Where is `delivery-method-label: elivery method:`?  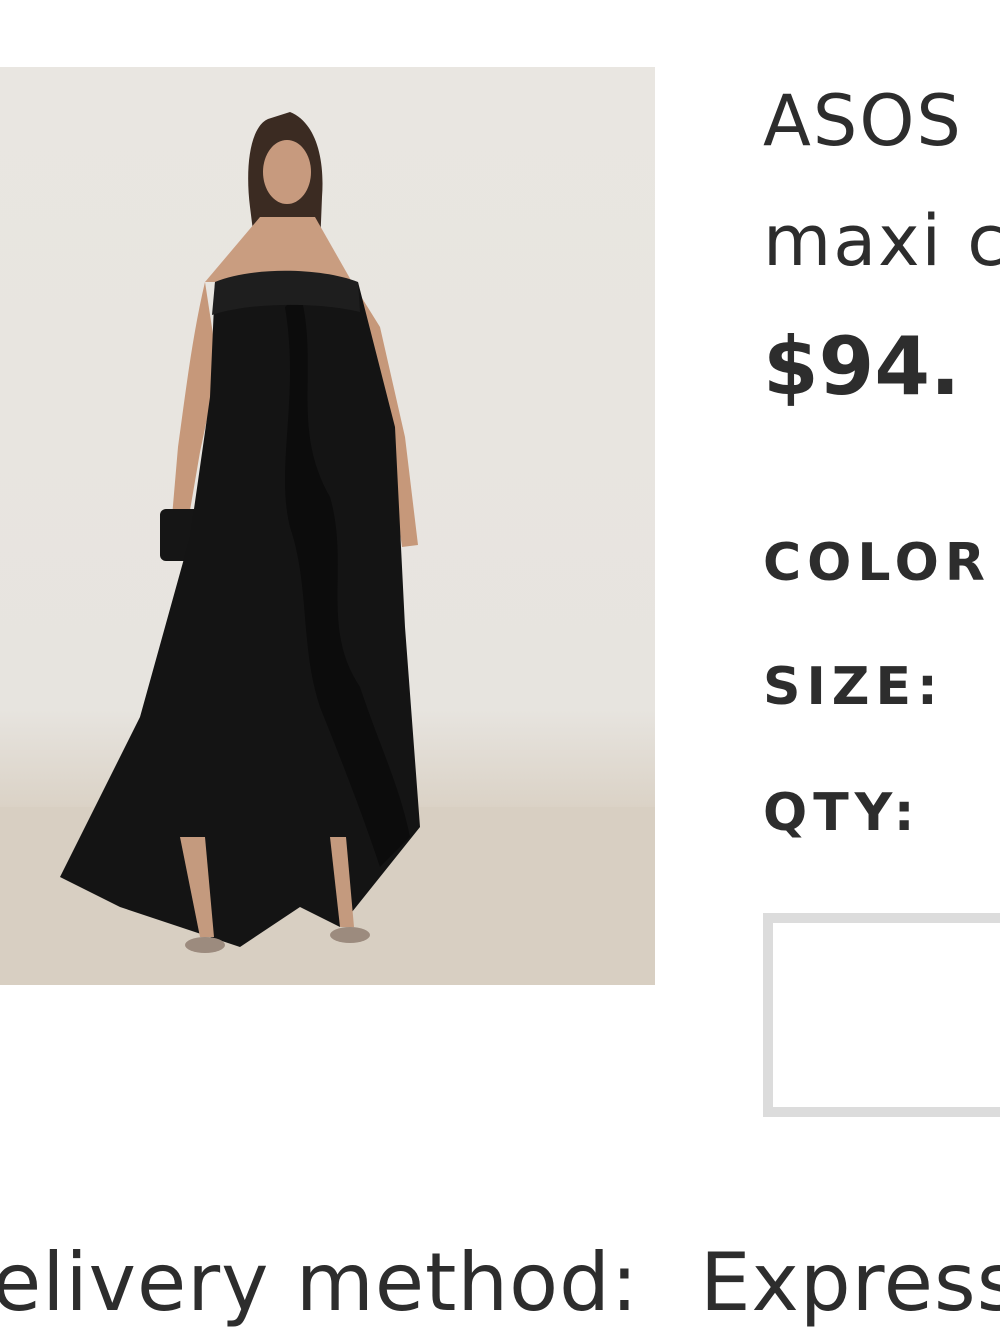 delivery-method-label: elivery method: is located at coordinates (319, 1282).